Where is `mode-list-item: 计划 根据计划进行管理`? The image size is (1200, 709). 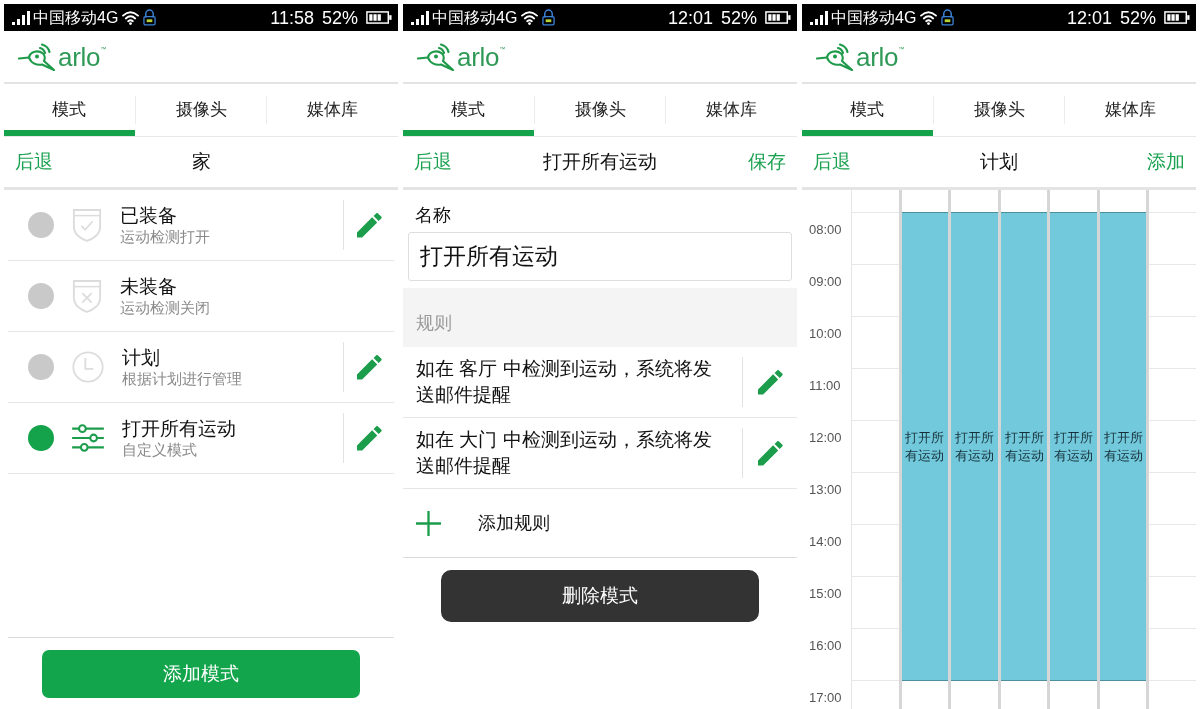 mode-list-item: 计划 根据计划进行管理 is located at coordinates (201, 367).